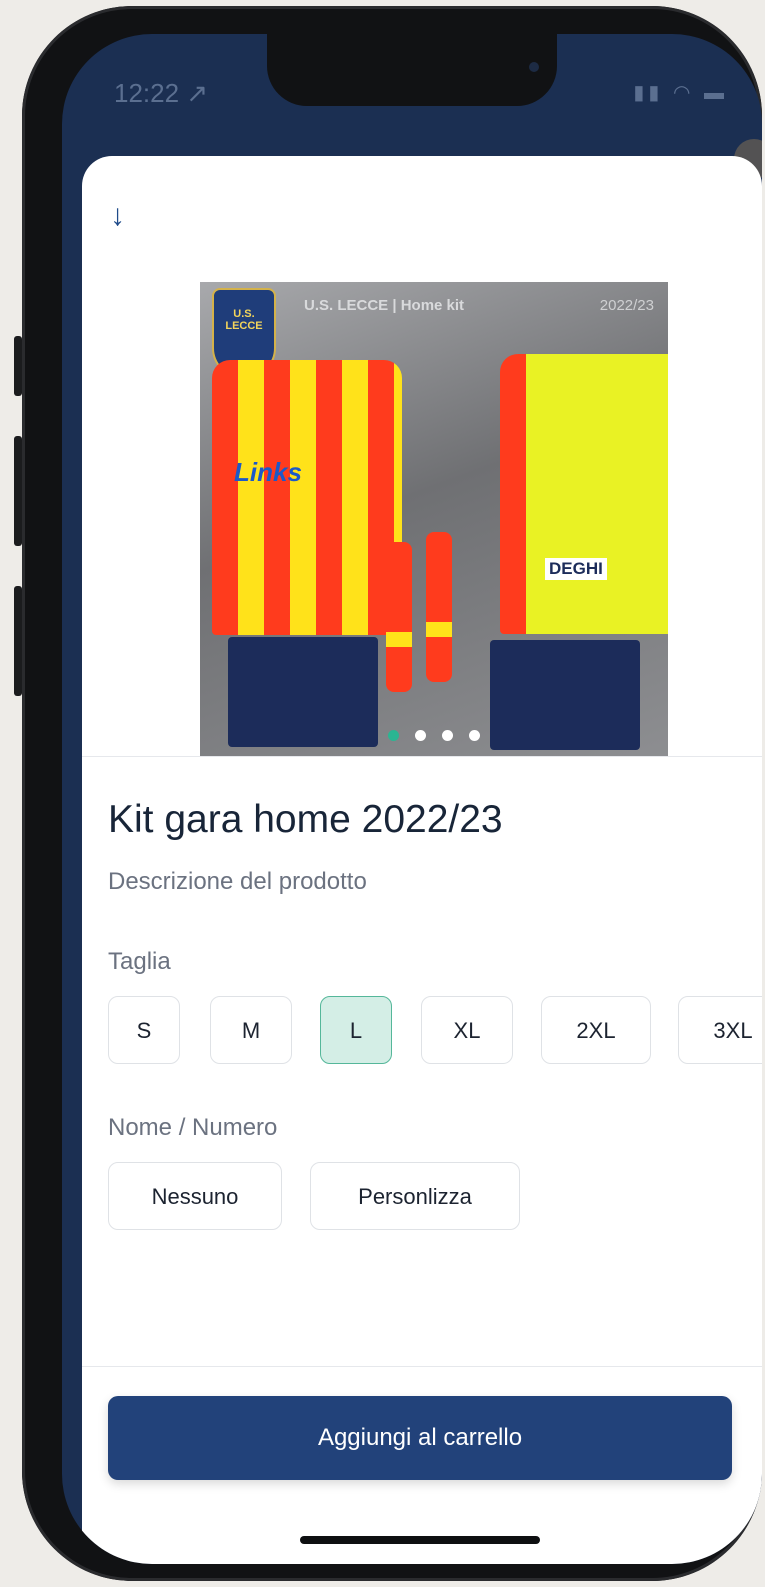  I want to click on sock-left, so click(399, 617).